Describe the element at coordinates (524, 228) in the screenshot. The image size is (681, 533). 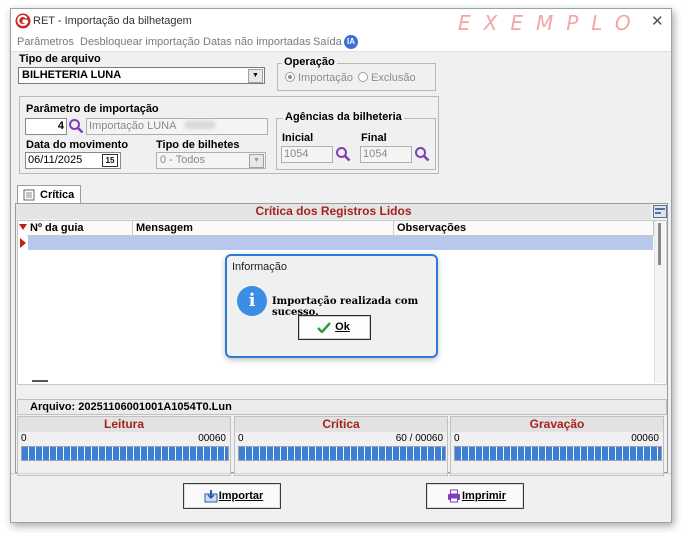
I see `column-header-observacoes: Observações` at that location.